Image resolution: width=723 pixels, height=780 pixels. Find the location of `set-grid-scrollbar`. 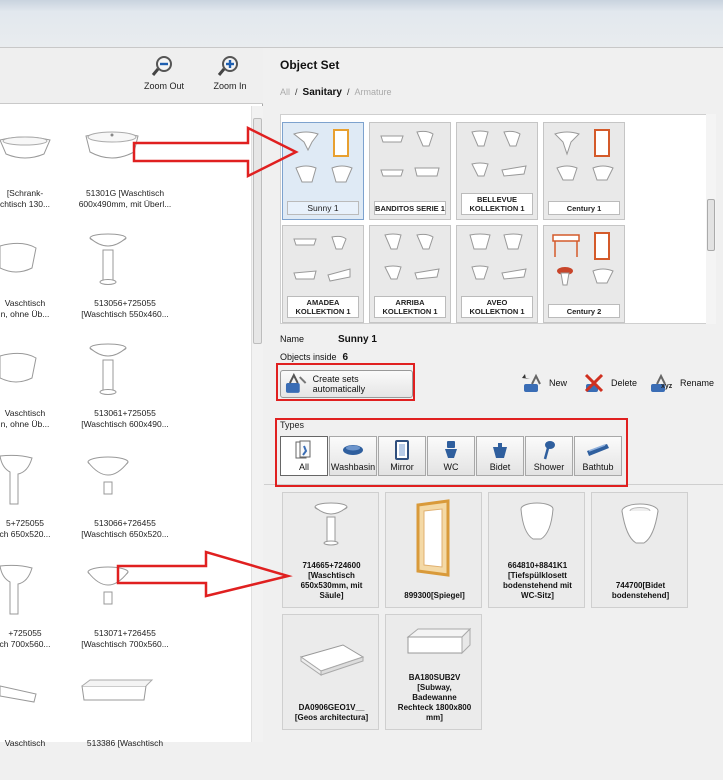

set-grid-scrollbar is located at coordinates (711, 219).